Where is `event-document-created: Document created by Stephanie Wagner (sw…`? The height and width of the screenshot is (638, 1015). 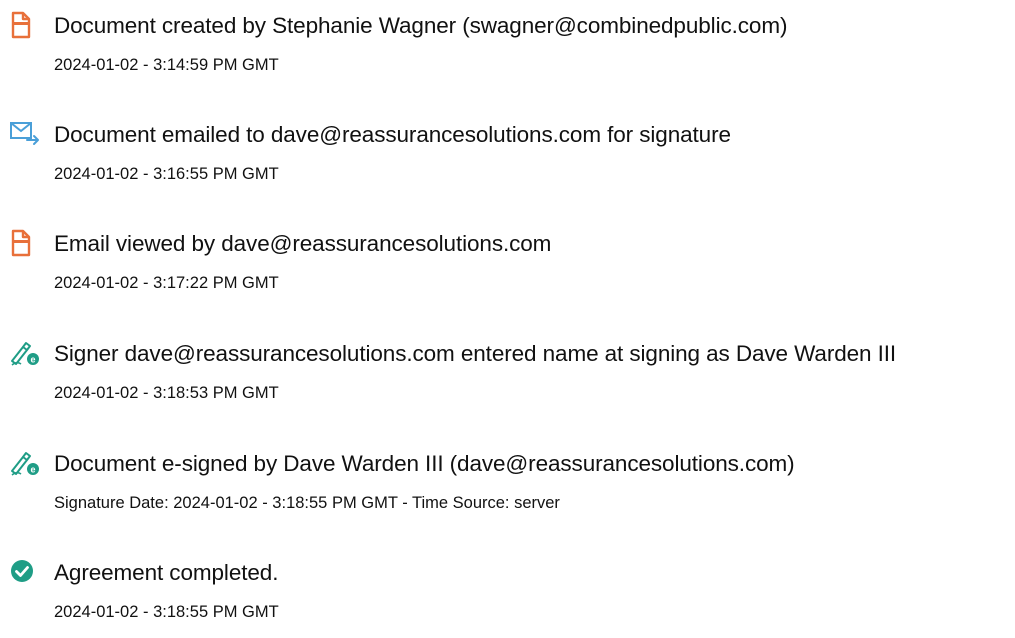
event-document-created: Document created by Stephanie Wagner (sw… is located at coordinates (507, 51).